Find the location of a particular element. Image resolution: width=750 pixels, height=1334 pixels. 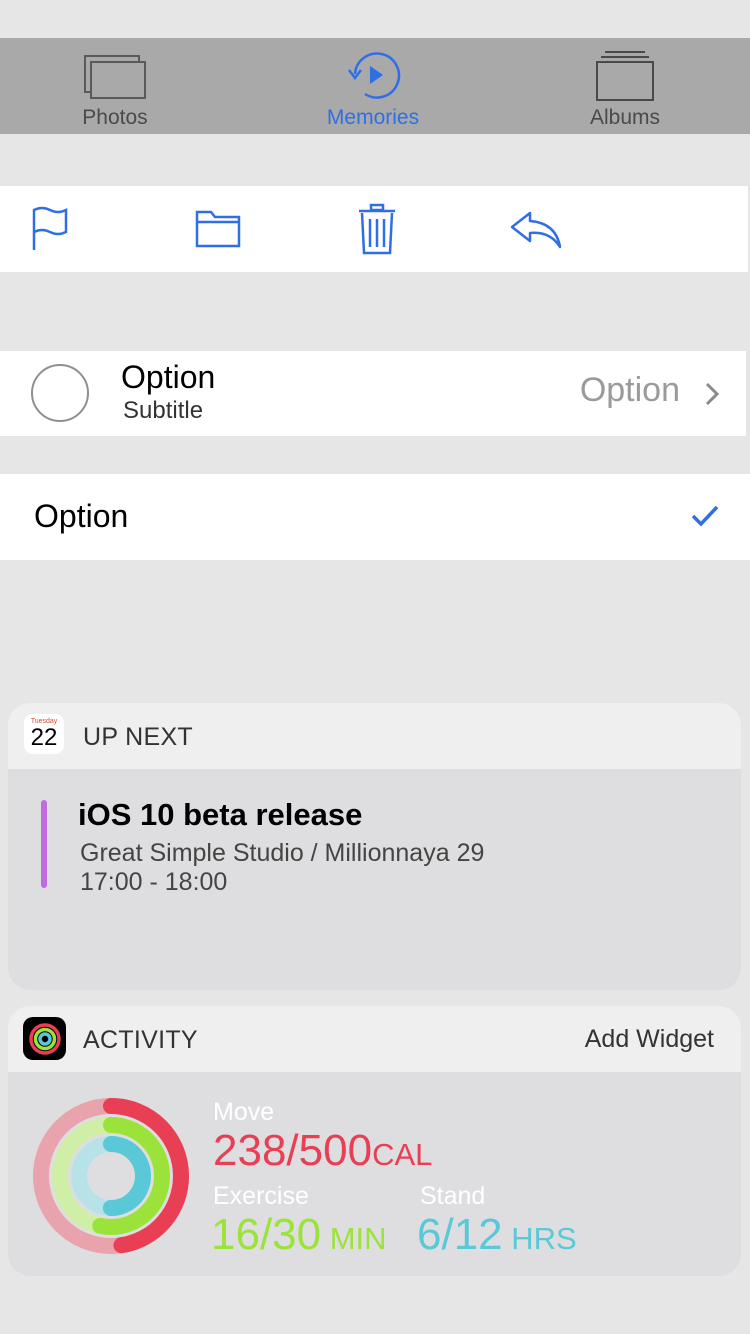

option-subtitle: Subtitle is located at coordinates (163, 410).